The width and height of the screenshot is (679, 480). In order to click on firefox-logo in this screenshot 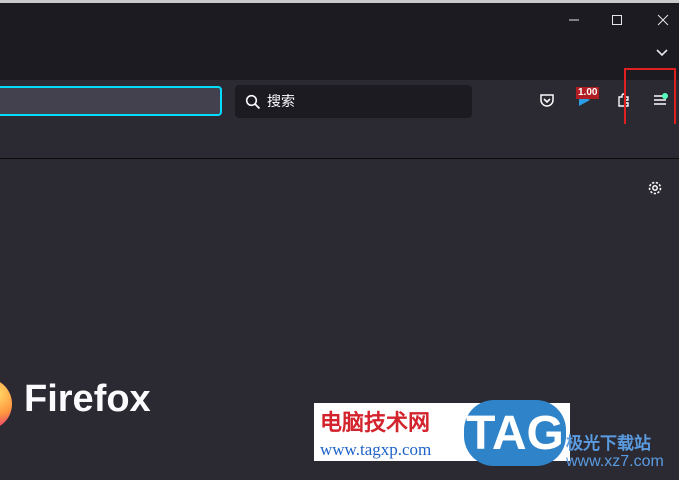, I will do `click(7, 404)`.